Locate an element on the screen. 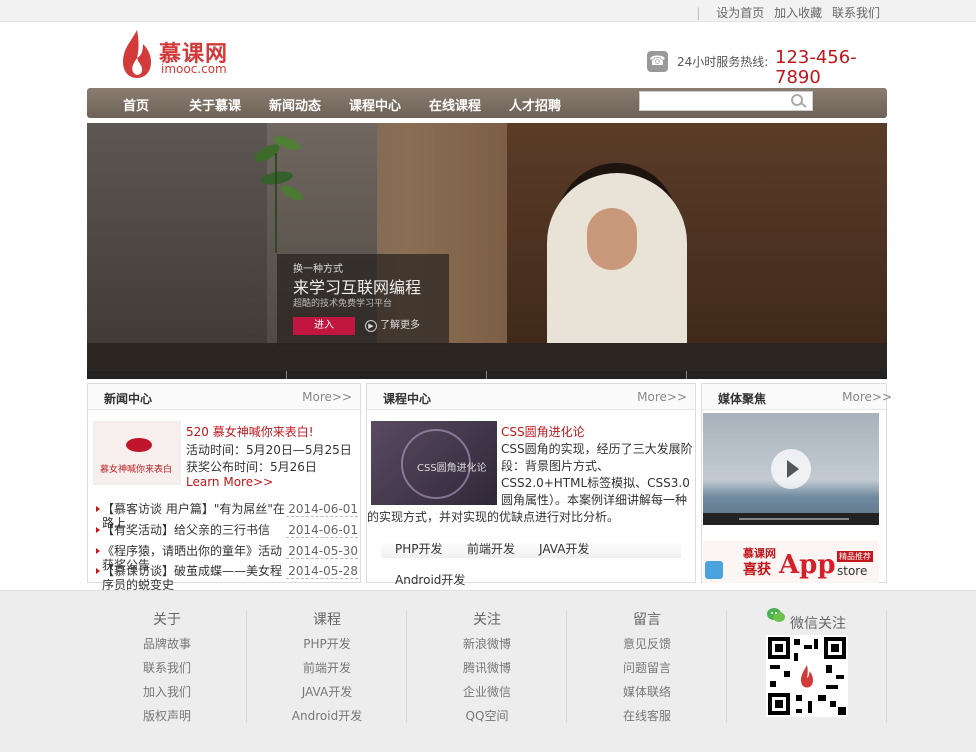 This screenshot has width=976, height=752. course-featured-title: CSS圆角进化论 is located at coordinates (543, 431).